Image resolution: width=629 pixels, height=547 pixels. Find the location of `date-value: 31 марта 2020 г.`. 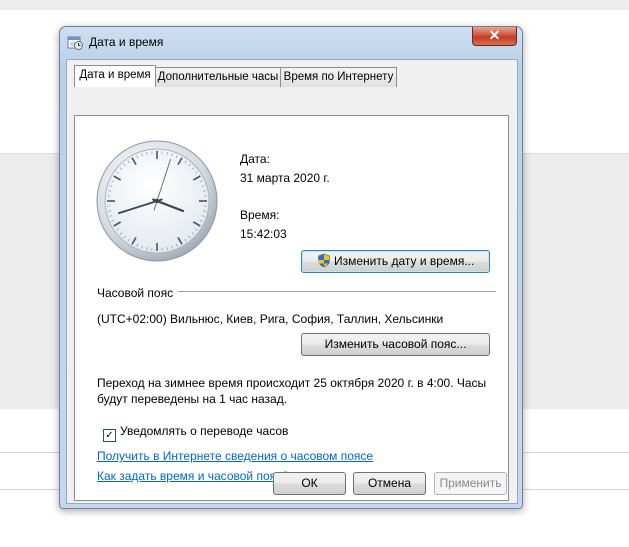

date-value: 31 марта 2020 г. is located at coordinates (285, 178).